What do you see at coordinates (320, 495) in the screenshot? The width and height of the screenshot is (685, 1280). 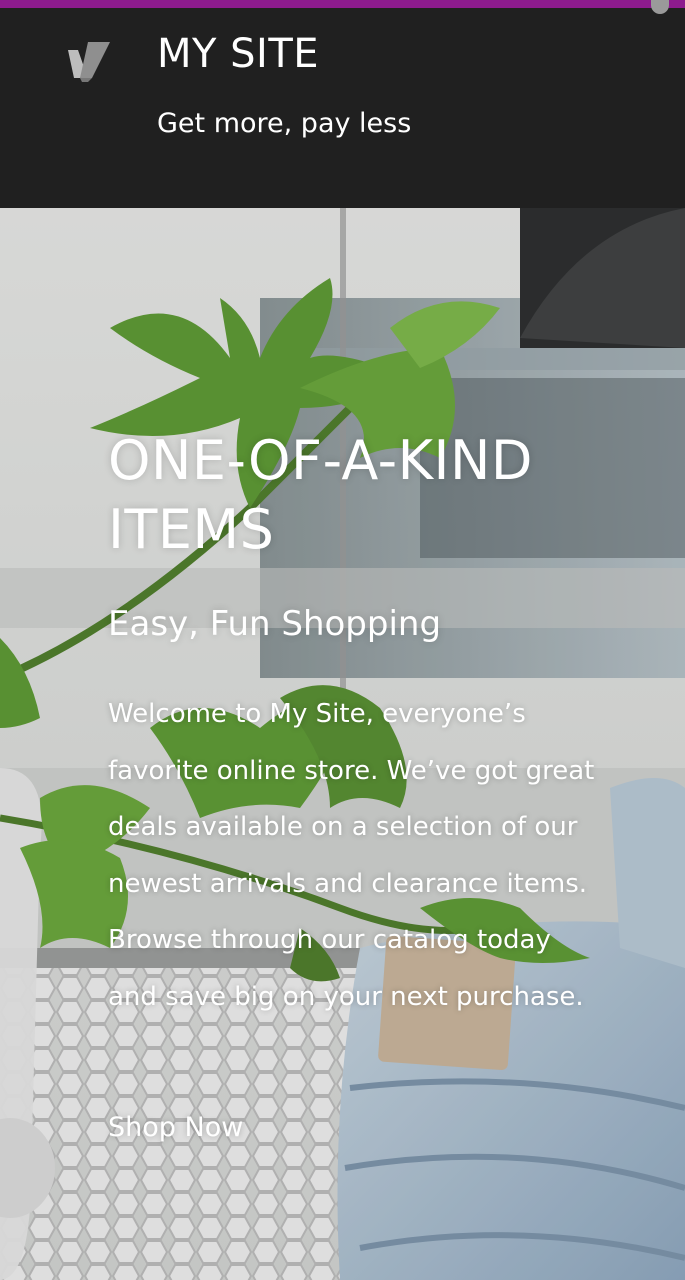 I see `hero-heading: ONE-OF-A-KIND ITEMS` at bounding box center [320, 495].